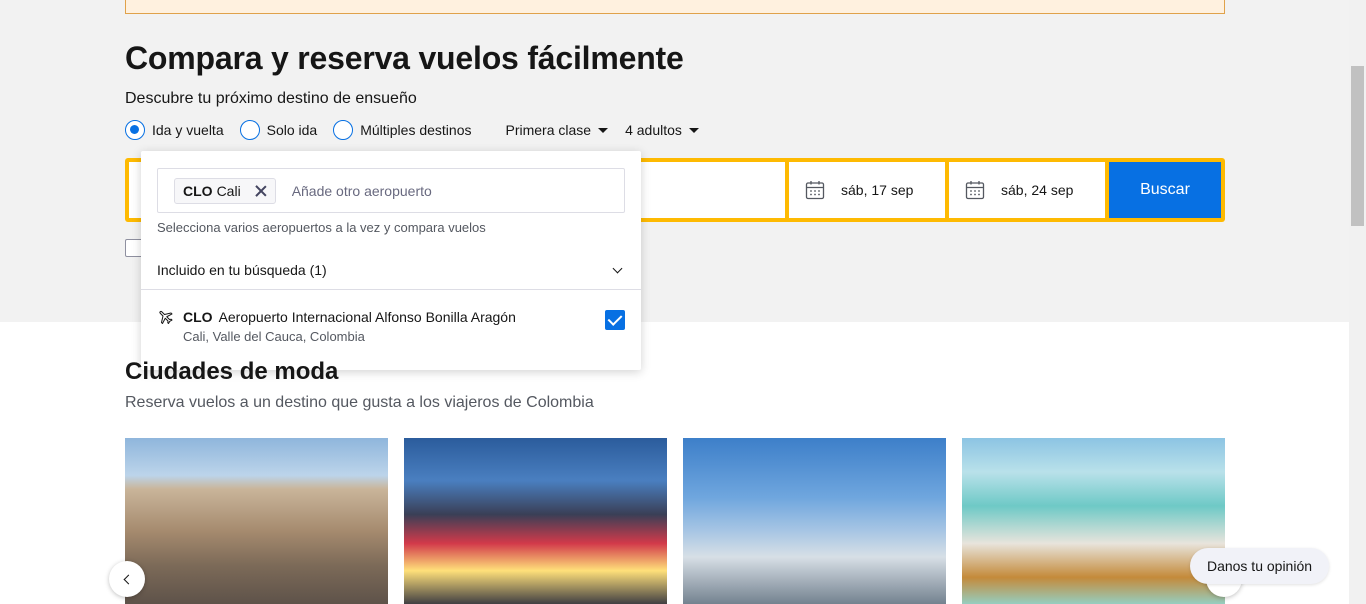  What do you see at coordinates (232, 371) in the screenshot?
I see `trending-title: Ciudades de moda` at bounding box center [232, 371].